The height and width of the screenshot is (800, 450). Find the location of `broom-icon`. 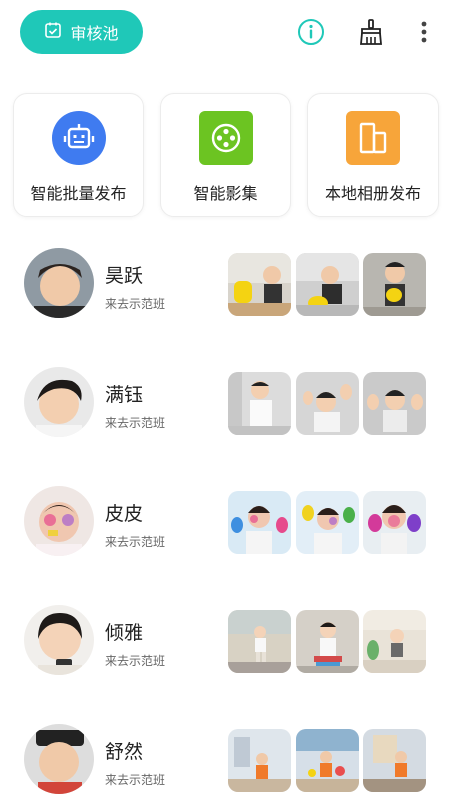

broom-icon is located at coordinates (371, 32).